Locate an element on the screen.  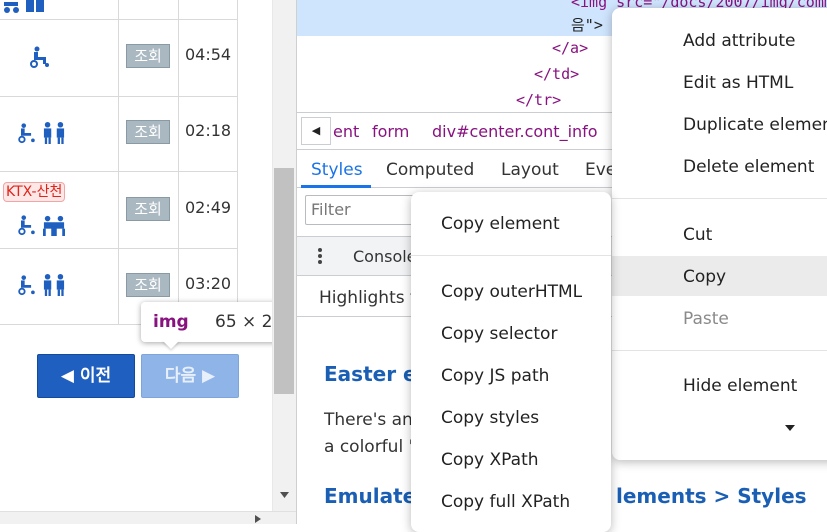
code-line: </tr> is located at coordinates (538, 100).